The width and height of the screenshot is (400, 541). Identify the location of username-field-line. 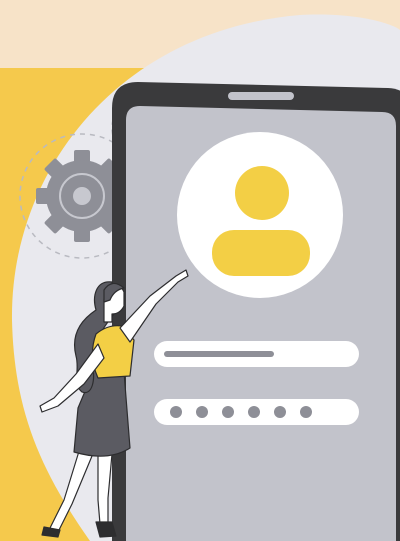
(219, 354).